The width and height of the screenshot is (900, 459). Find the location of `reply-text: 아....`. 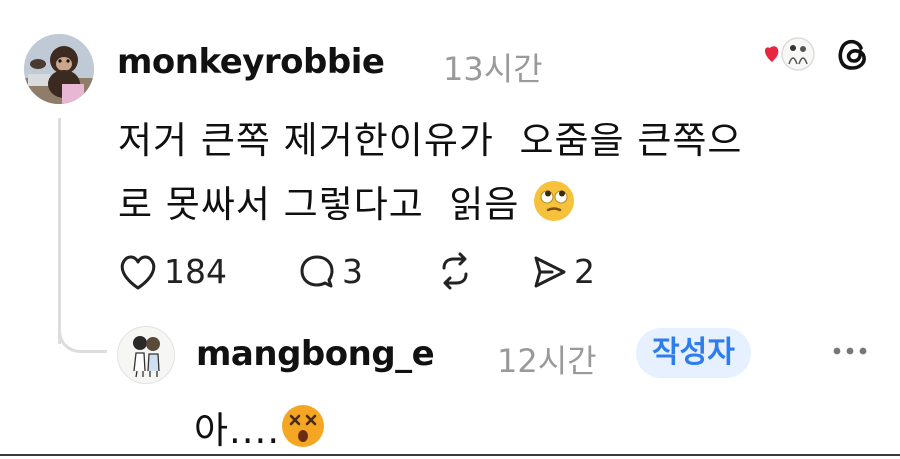

reply-text: 아.... is located at coordinates (260, 429).